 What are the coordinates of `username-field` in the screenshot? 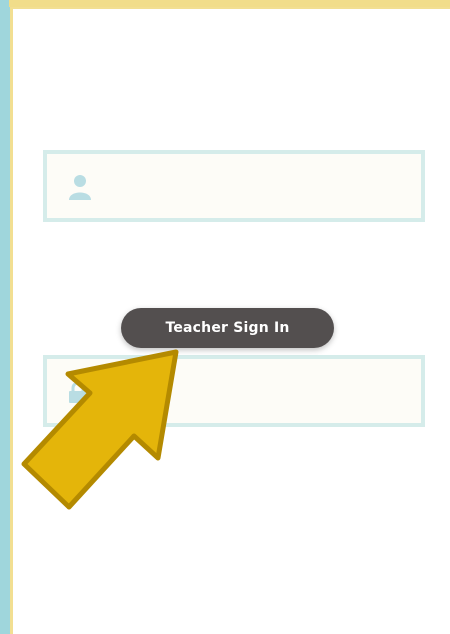 It's located at (234, 186).